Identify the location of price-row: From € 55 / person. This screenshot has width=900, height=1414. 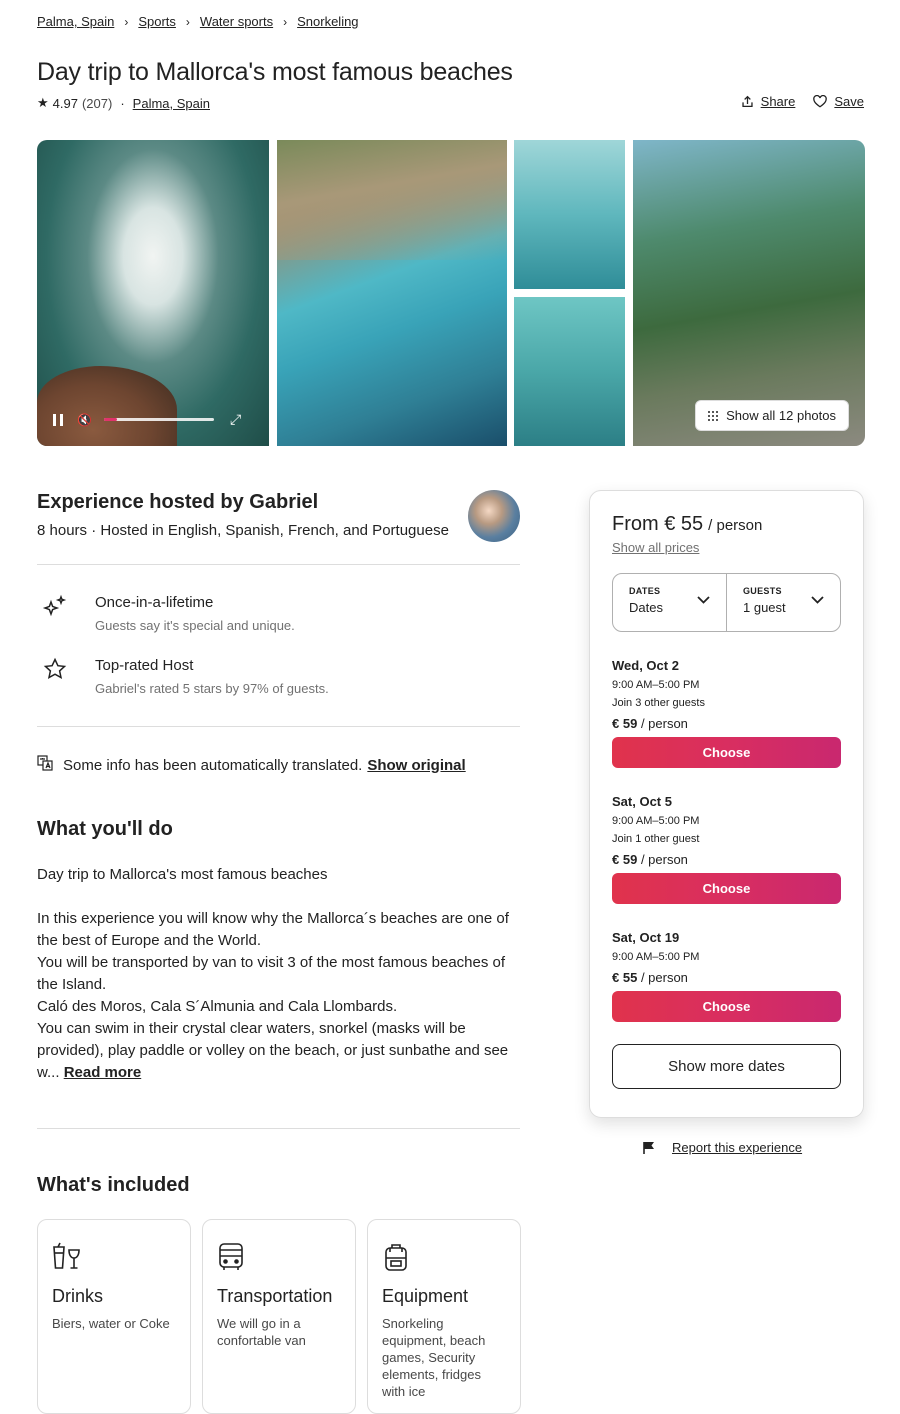
(726, 524).